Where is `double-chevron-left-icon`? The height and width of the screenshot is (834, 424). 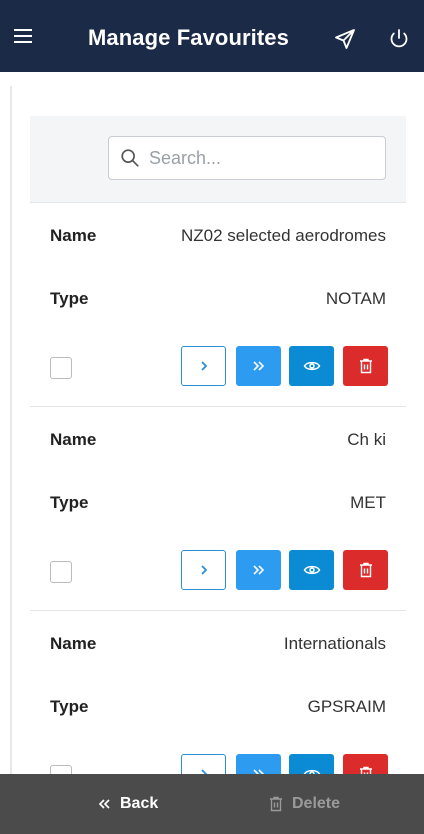
double-chevron-left-icon is located at coordinates (104, 804).